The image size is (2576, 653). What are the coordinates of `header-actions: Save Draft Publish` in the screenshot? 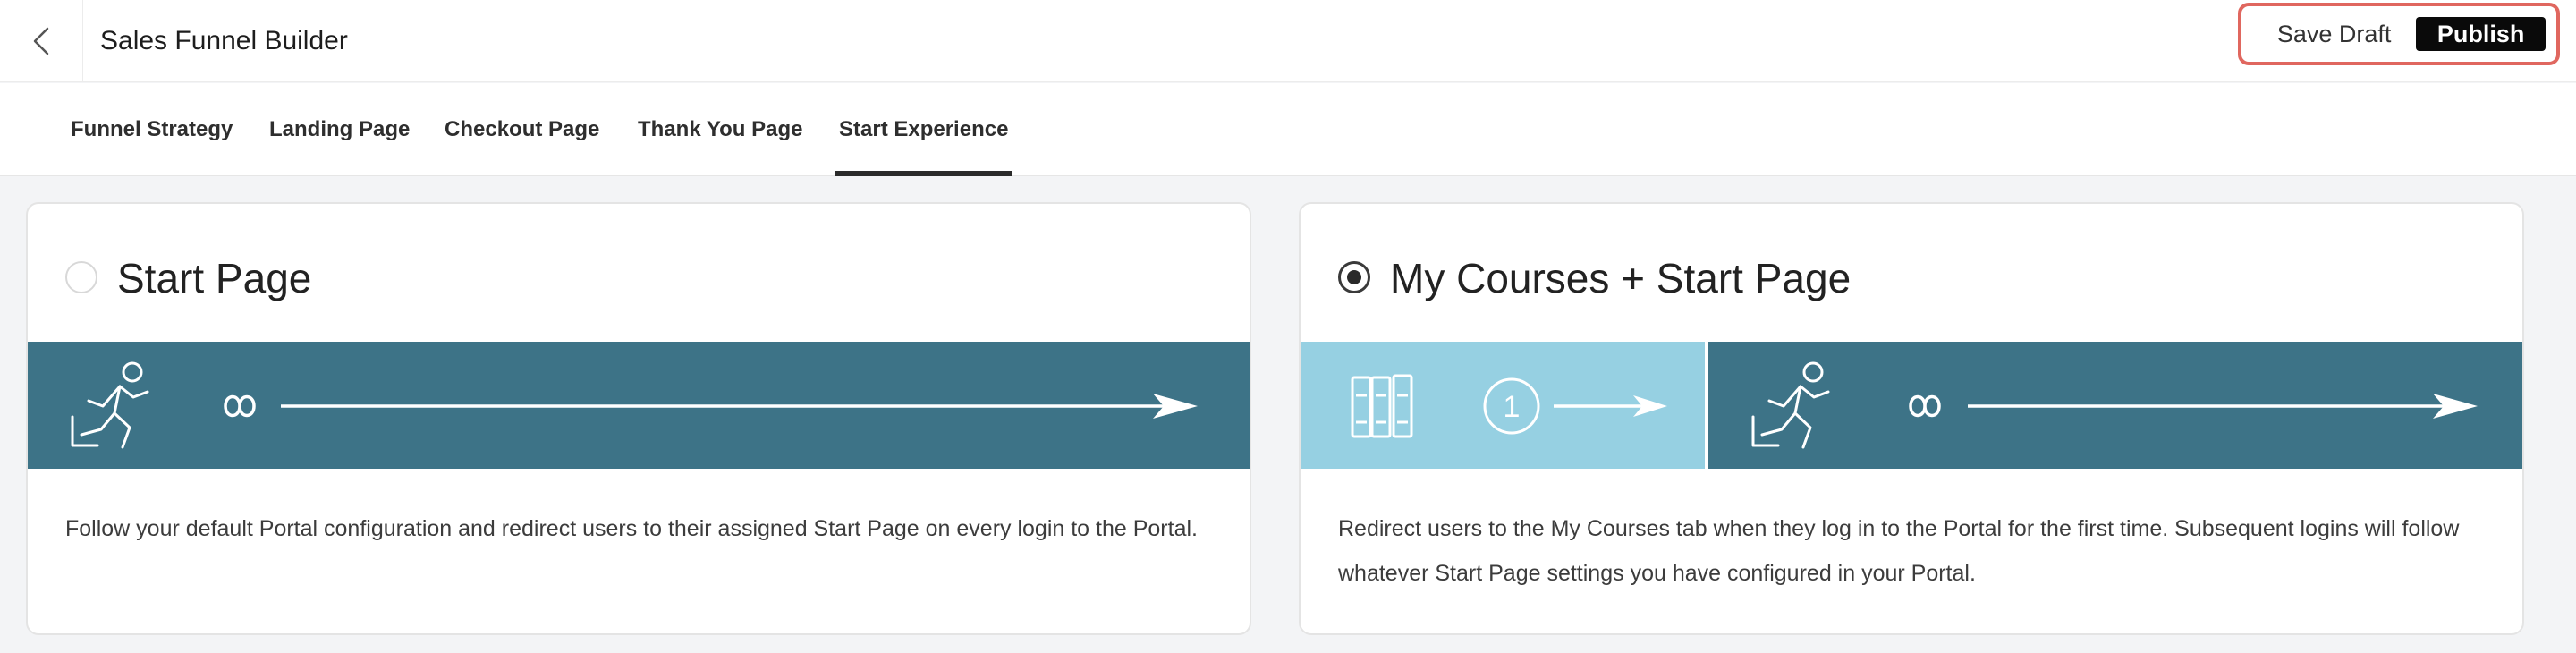 It's located at (2399, 34).